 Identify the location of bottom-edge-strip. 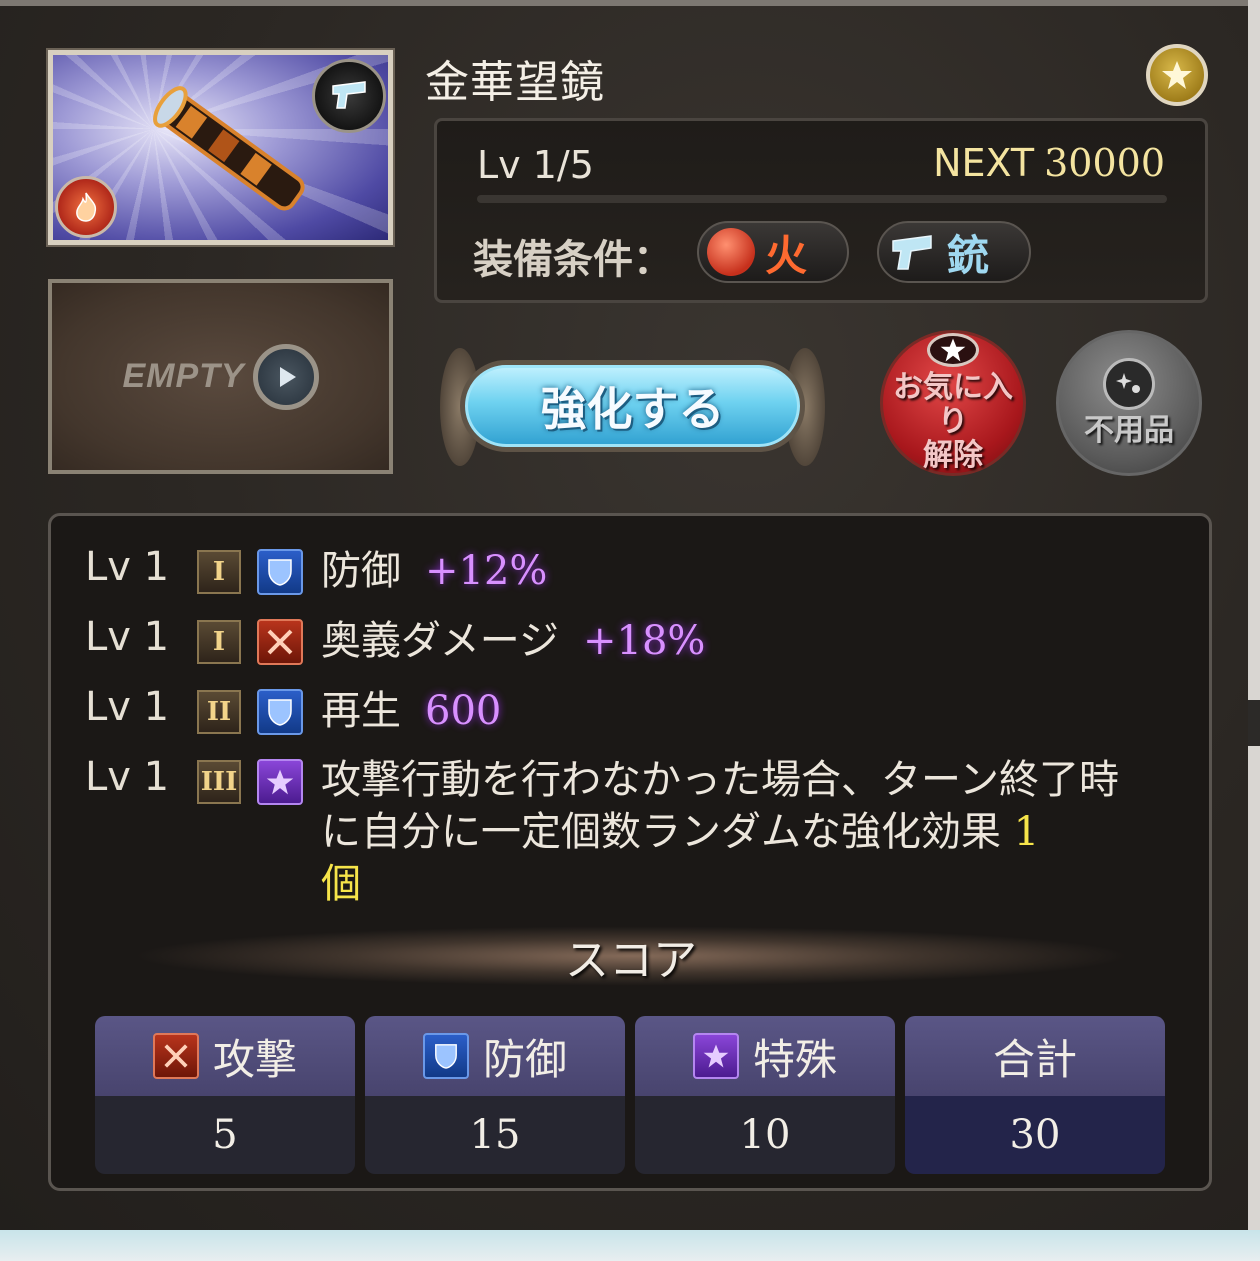
(630, 1245).